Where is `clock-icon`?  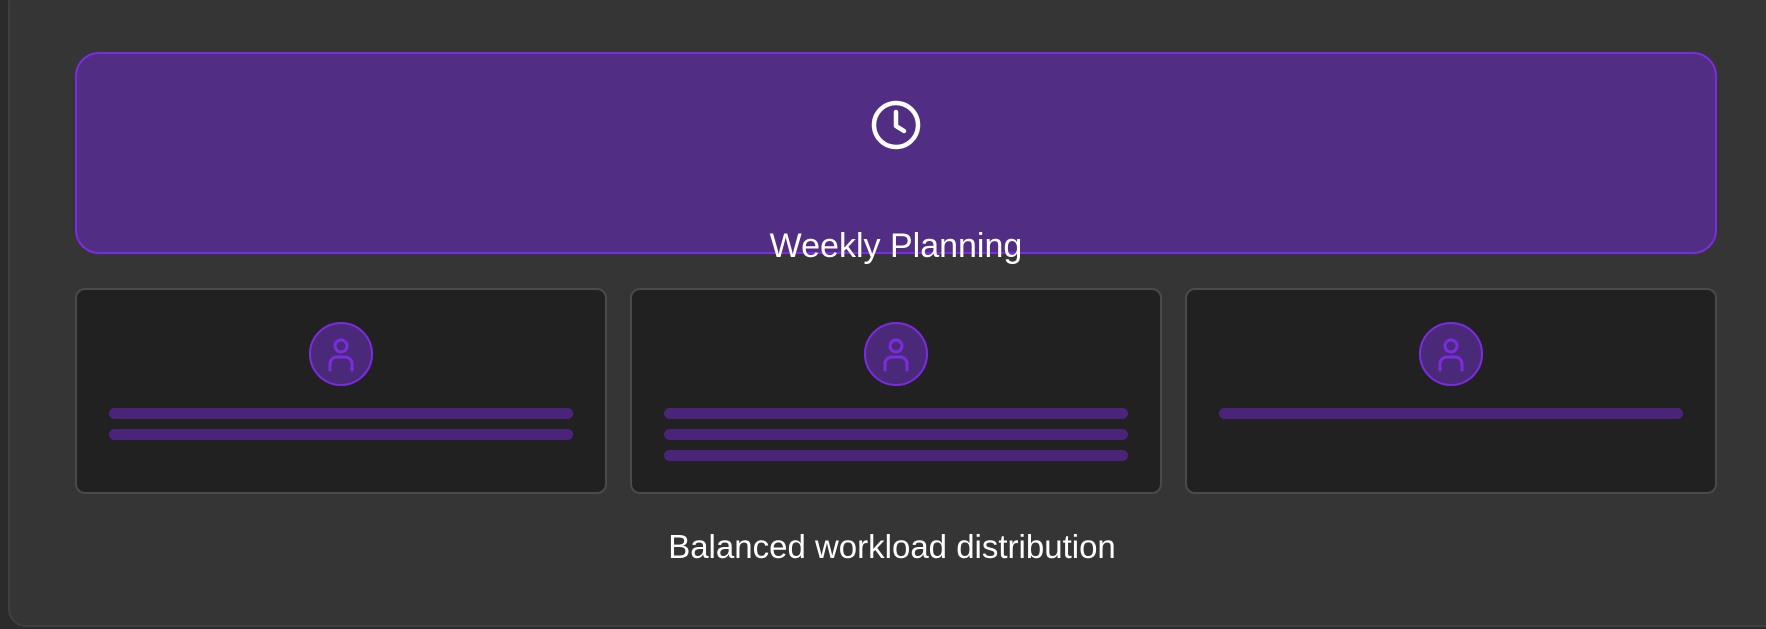
clock-icon is located at coordinates (896, 125).